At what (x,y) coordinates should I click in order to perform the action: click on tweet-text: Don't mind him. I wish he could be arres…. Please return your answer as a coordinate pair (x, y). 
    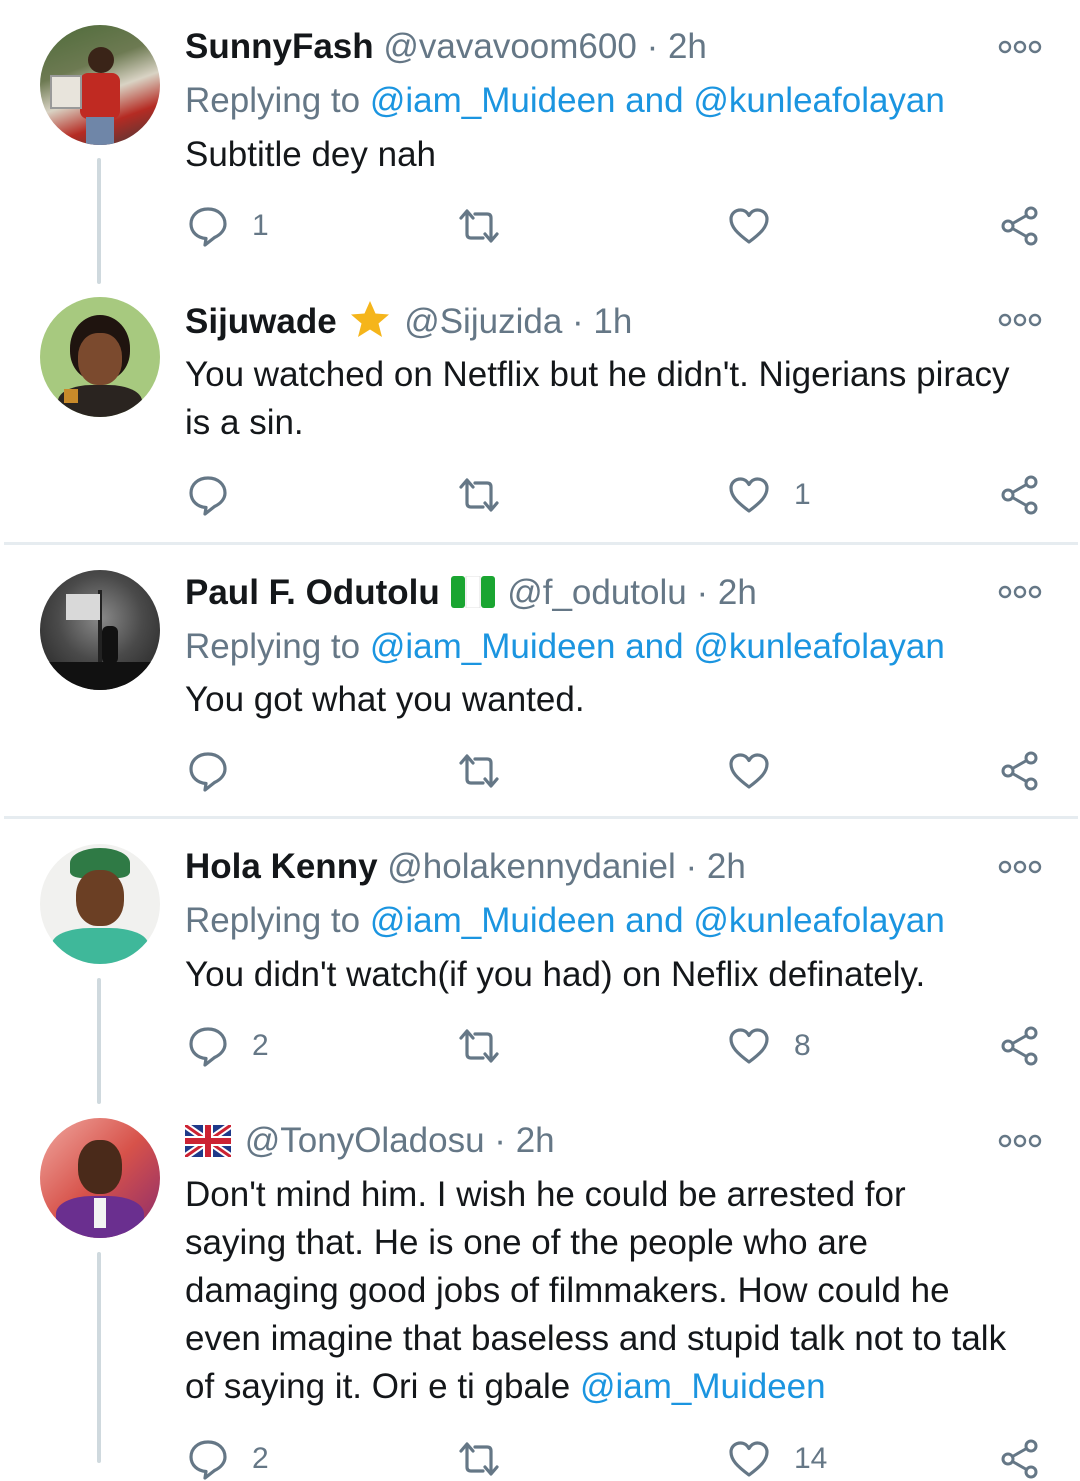
    Looking at the image, I should click on (600, 1291).